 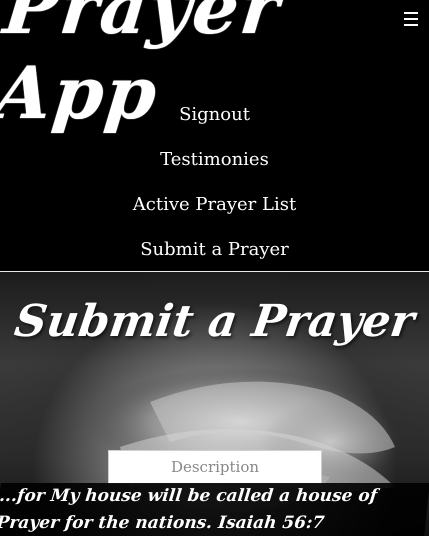 I want to click on nav-link-testimonies: Testimonies, so click(x=214, y=159).